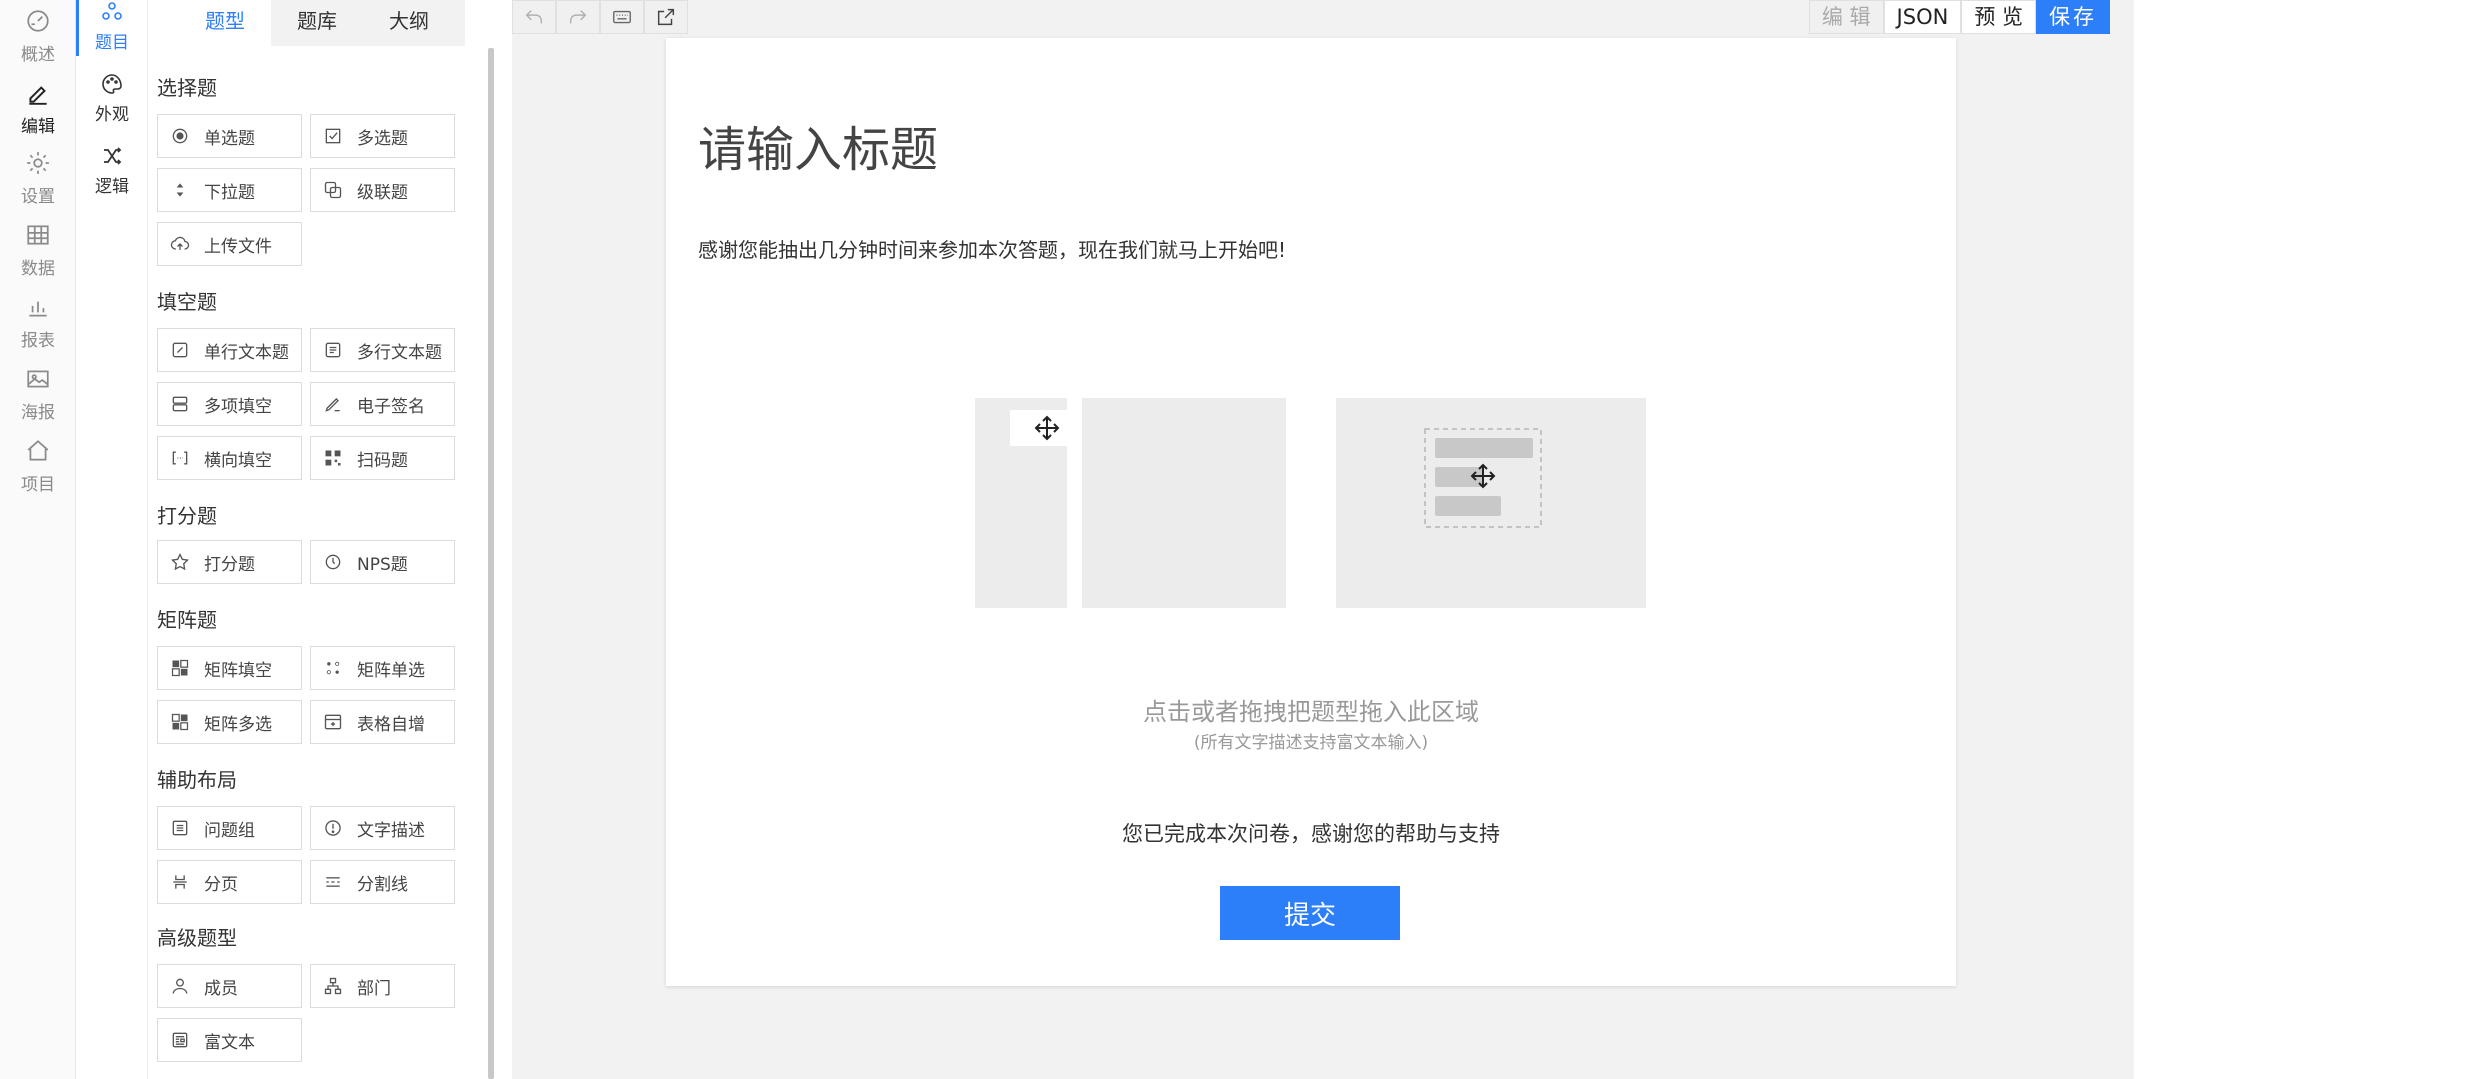  What do you see at coordinates (187, 302) in the screenshot?
I see `category-title-fill: 填空题` at bounding box center [187, 302].